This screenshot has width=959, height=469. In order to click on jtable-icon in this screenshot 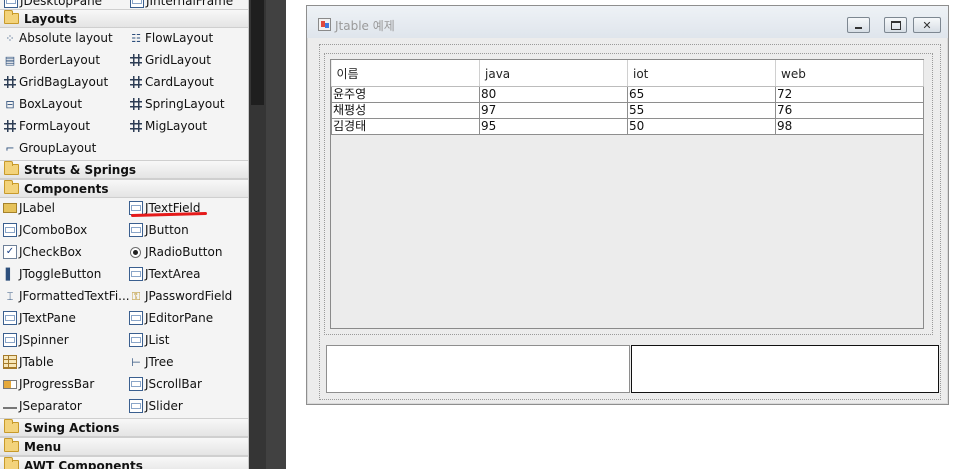, I will do `click(10, 362)`.